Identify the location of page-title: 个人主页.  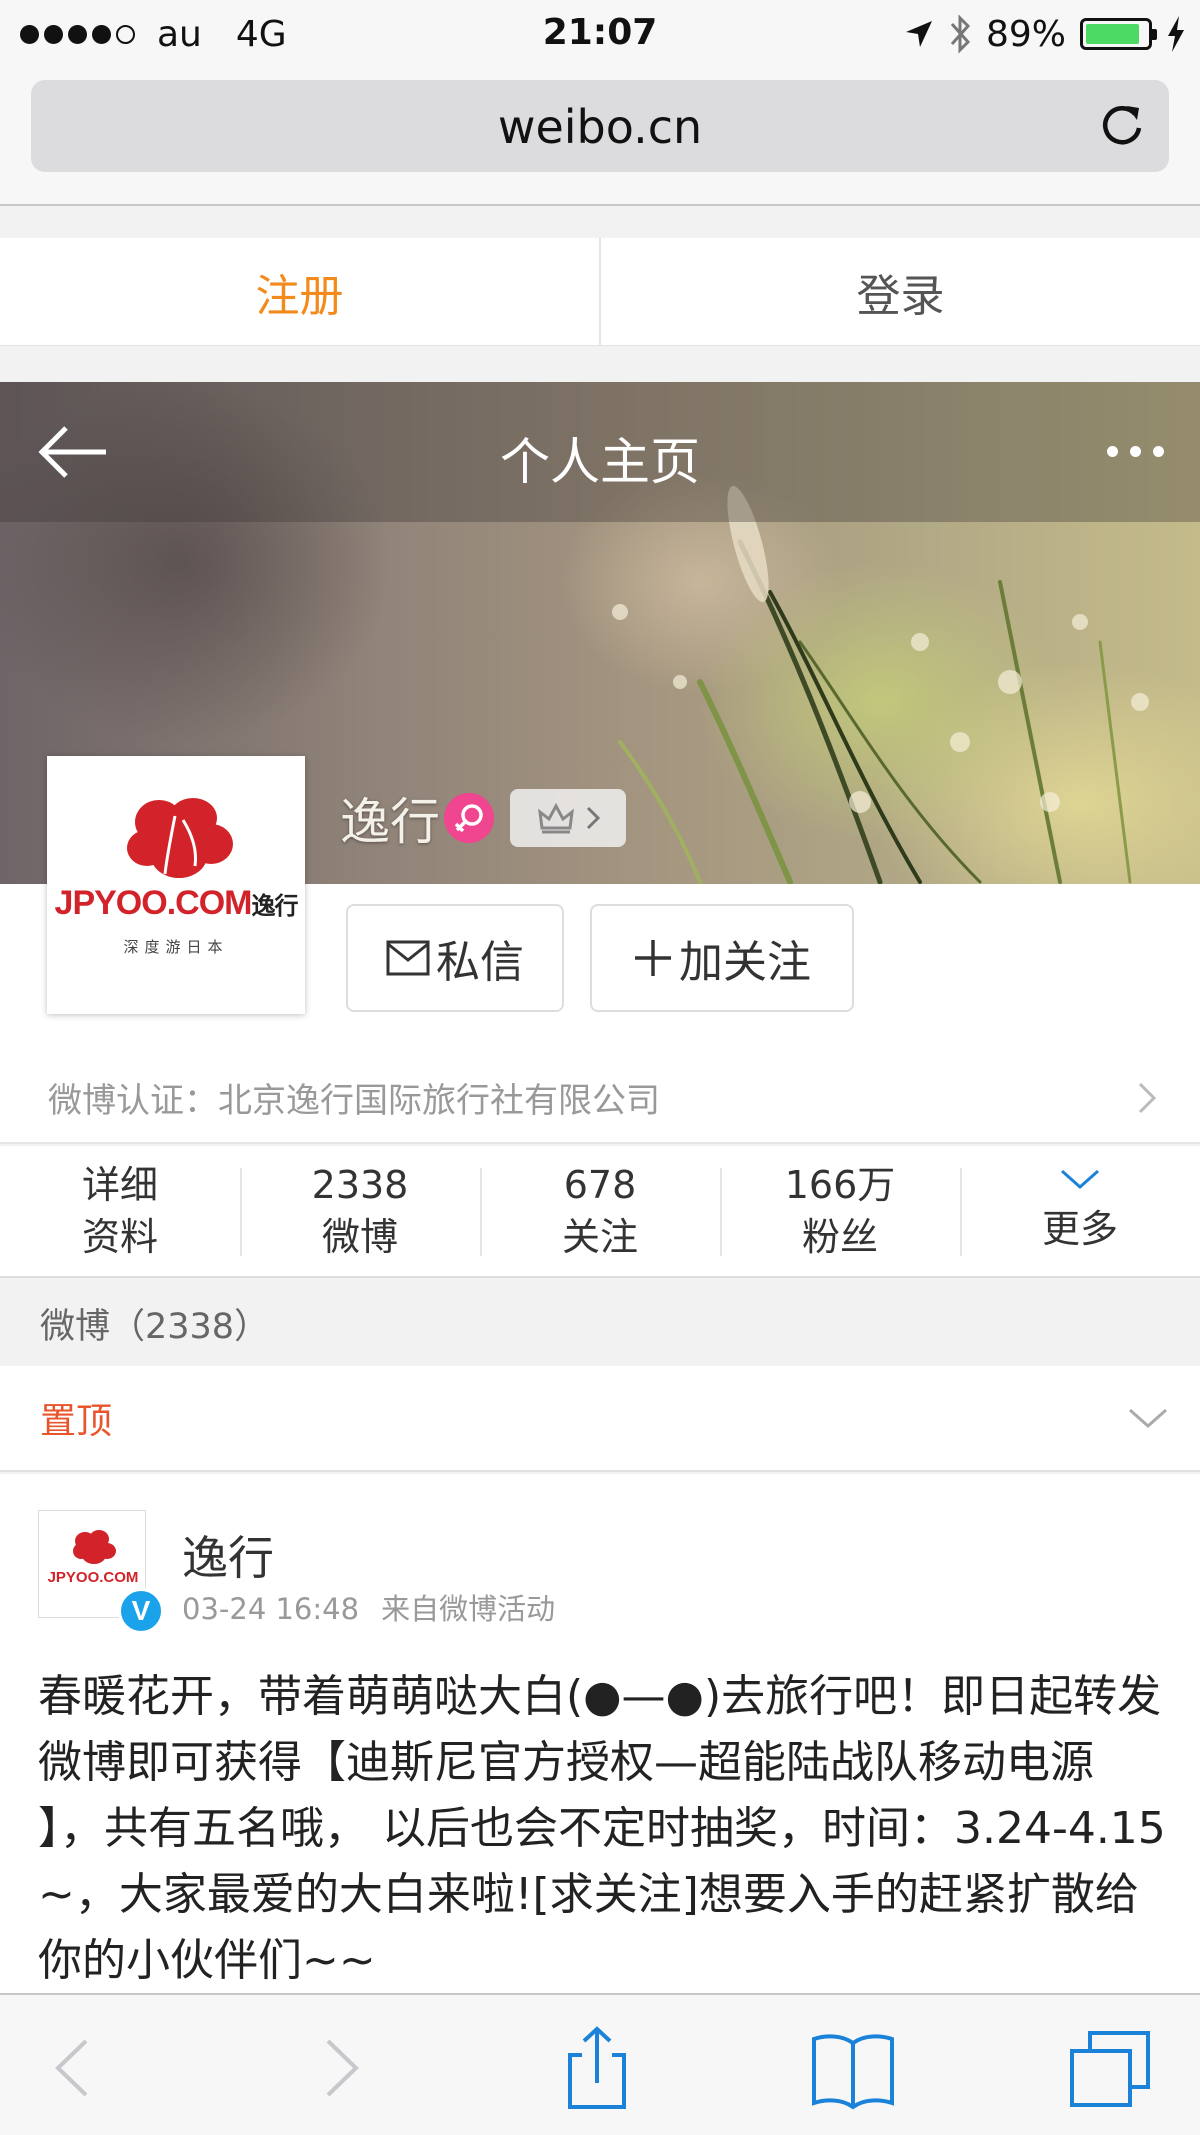
(600, 462).